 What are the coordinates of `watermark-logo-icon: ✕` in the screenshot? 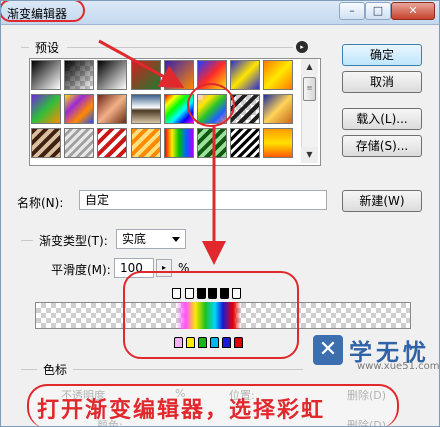 It's located at (328, 350).